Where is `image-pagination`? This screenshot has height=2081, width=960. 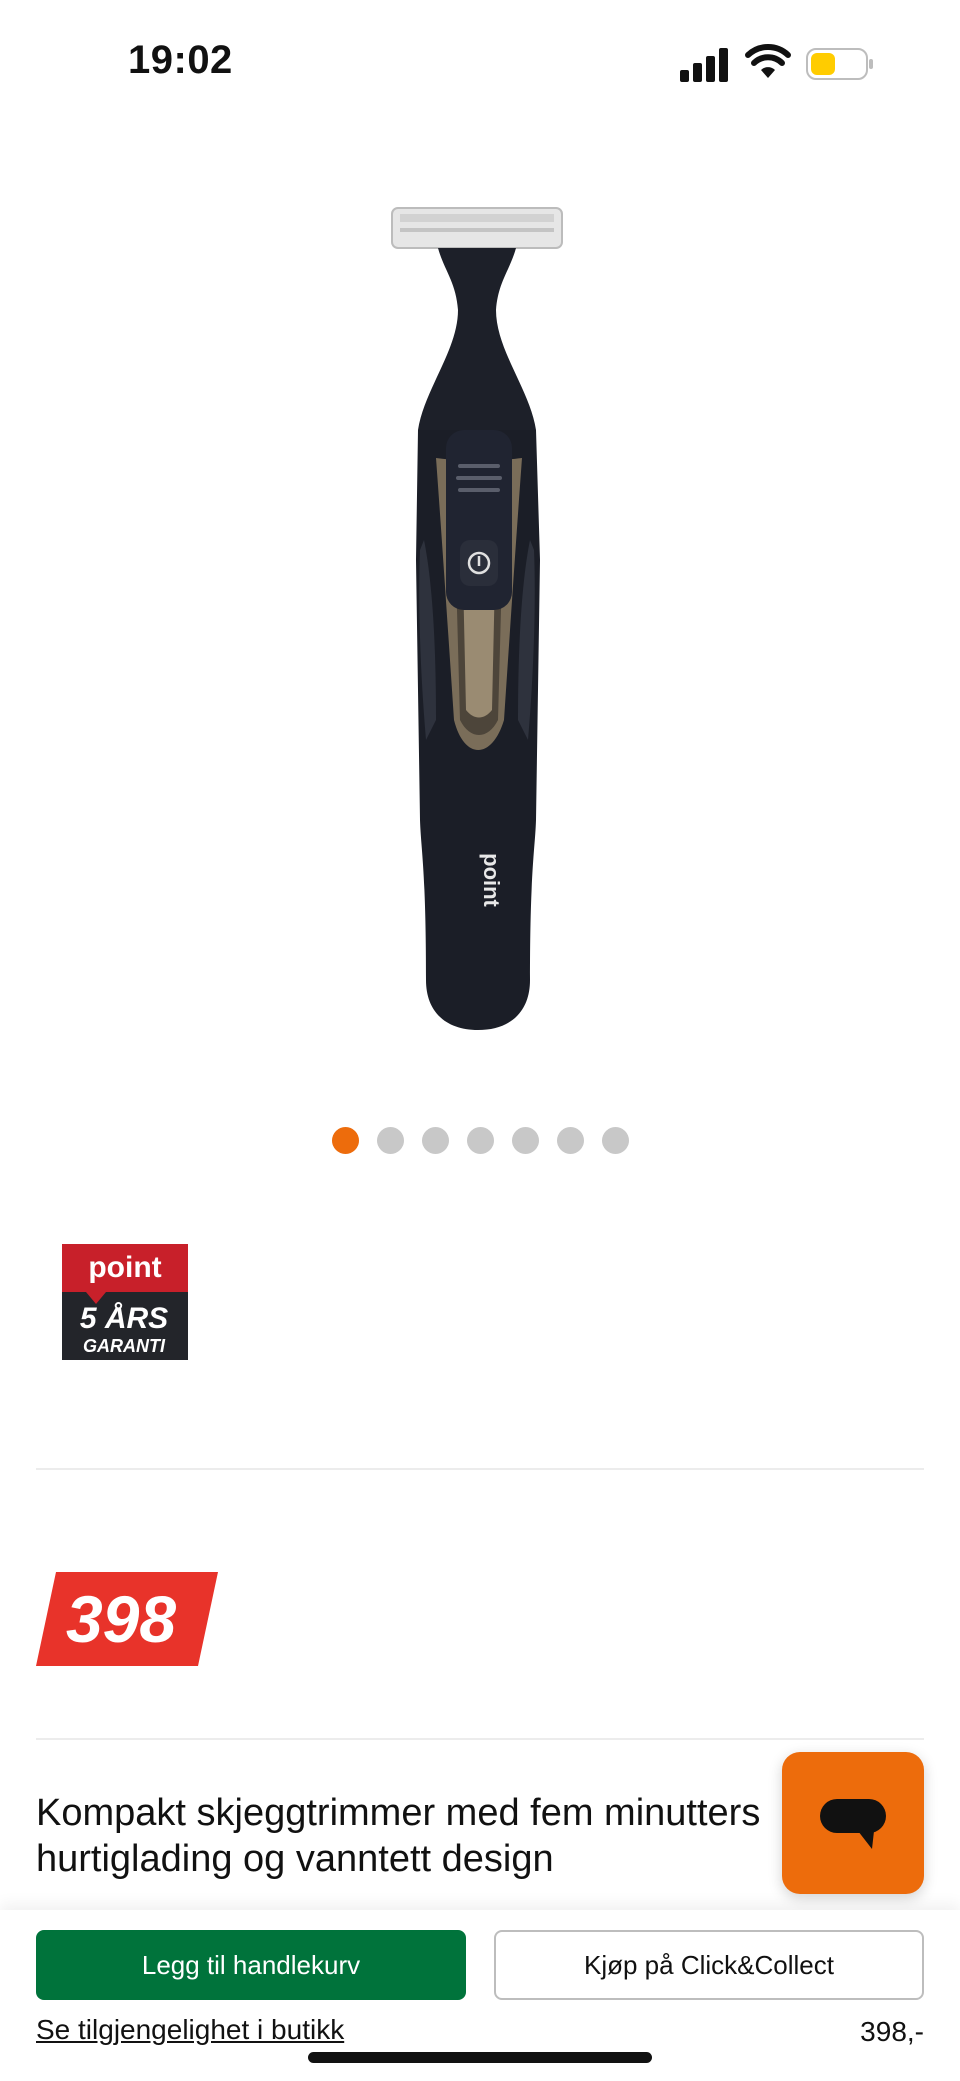 image-pagination is located at coordinates (480, 1142).